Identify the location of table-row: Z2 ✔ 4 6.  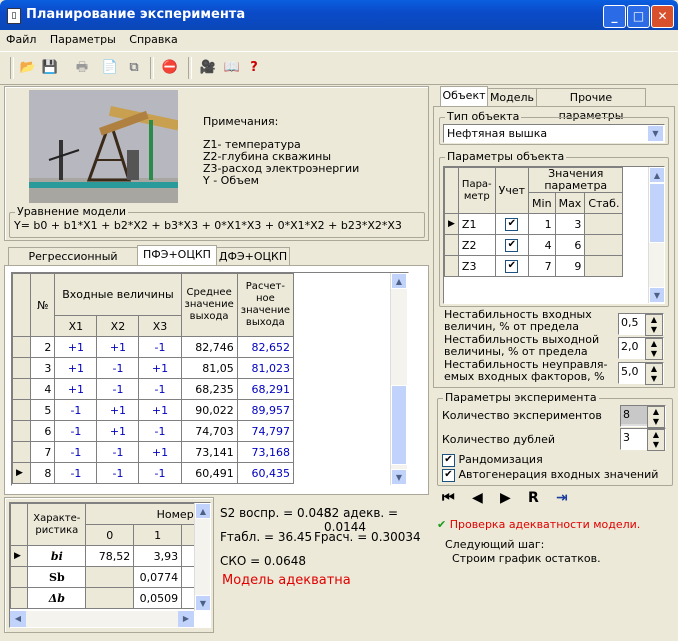
(534, 245).